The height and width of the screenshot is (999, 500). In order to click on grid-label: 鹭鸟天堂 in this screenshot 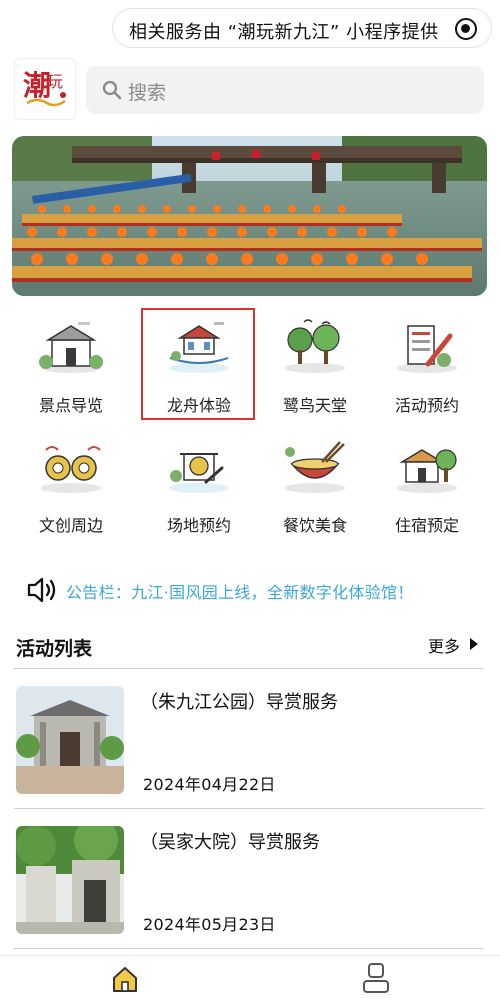, I will do `click(314, 405)`.